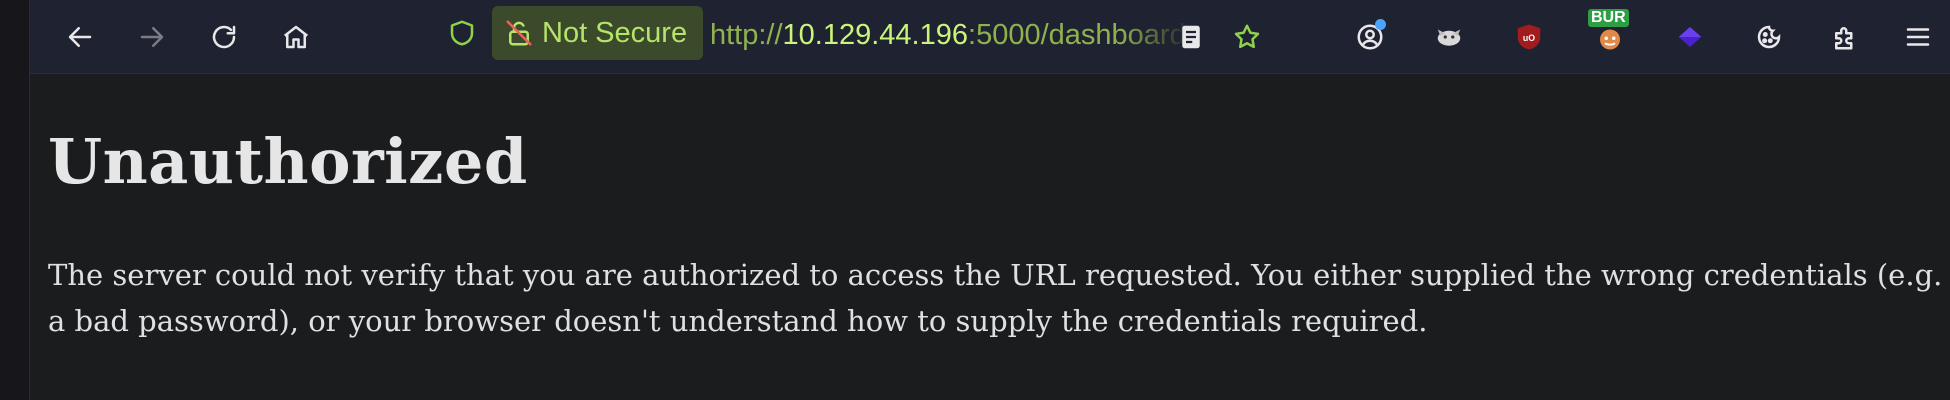 This screenshot has width=1950, height=400. I want to click on star-icon, so click(1247, 36).